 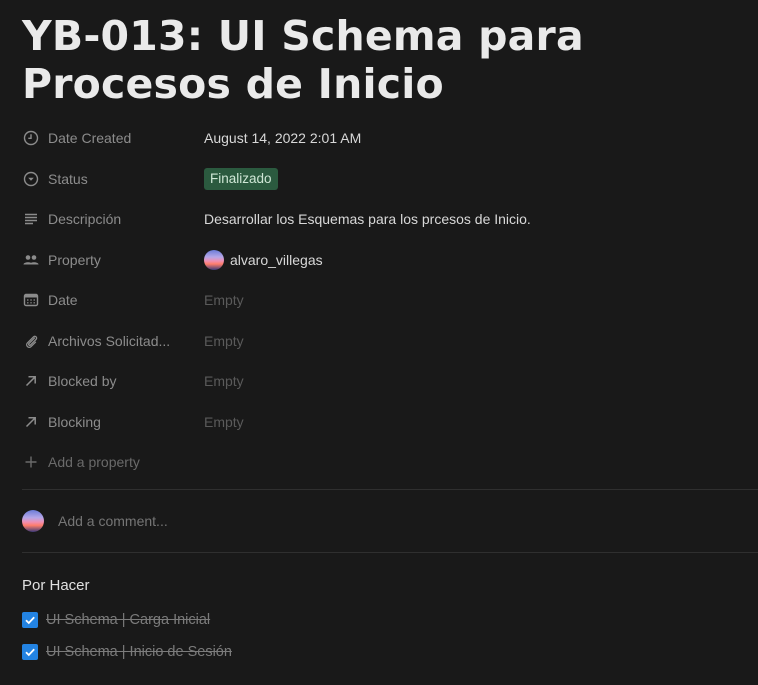 What do you see at coordinates (276, 259) in the screenshot?
I see `person-name: alvaro_villegas` at bounding box center [276, 259].